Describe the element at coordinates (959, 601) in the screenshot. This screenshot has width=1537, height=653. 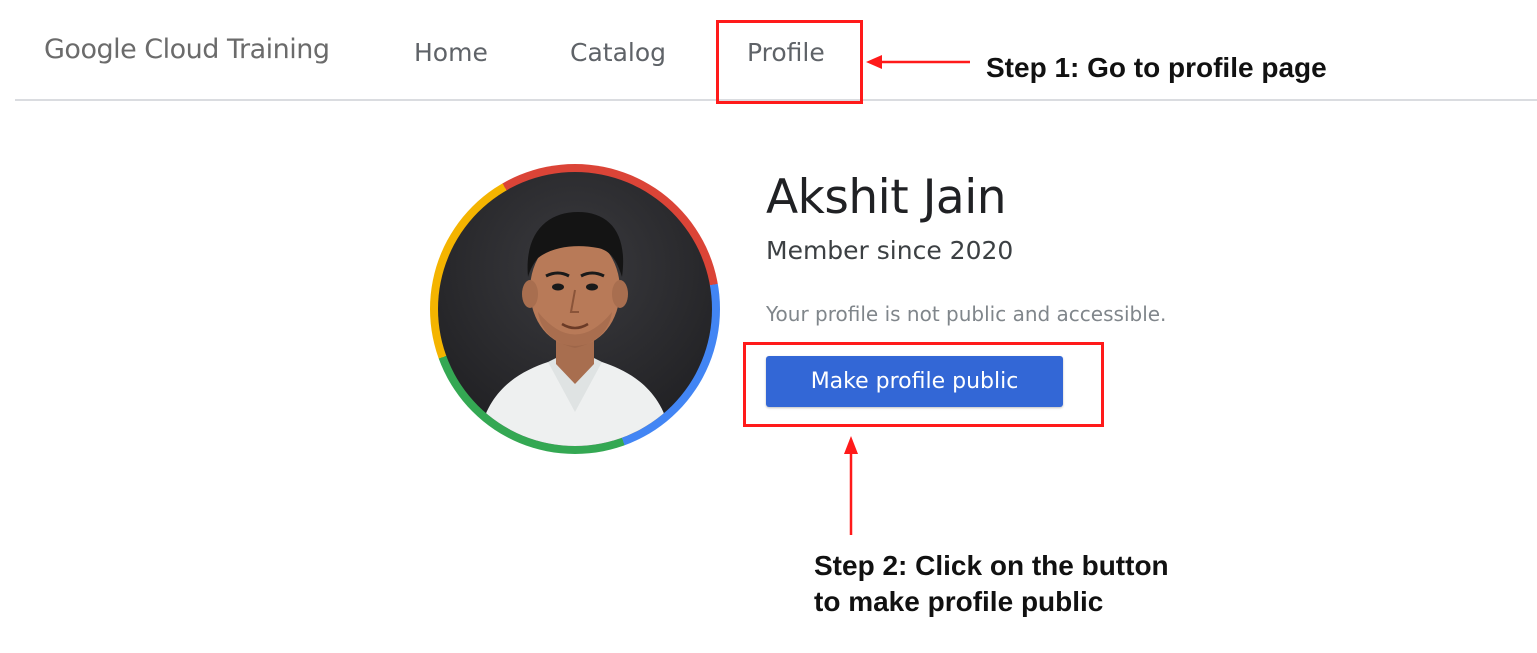
I see `step2-line2: to make profile public` at that location.